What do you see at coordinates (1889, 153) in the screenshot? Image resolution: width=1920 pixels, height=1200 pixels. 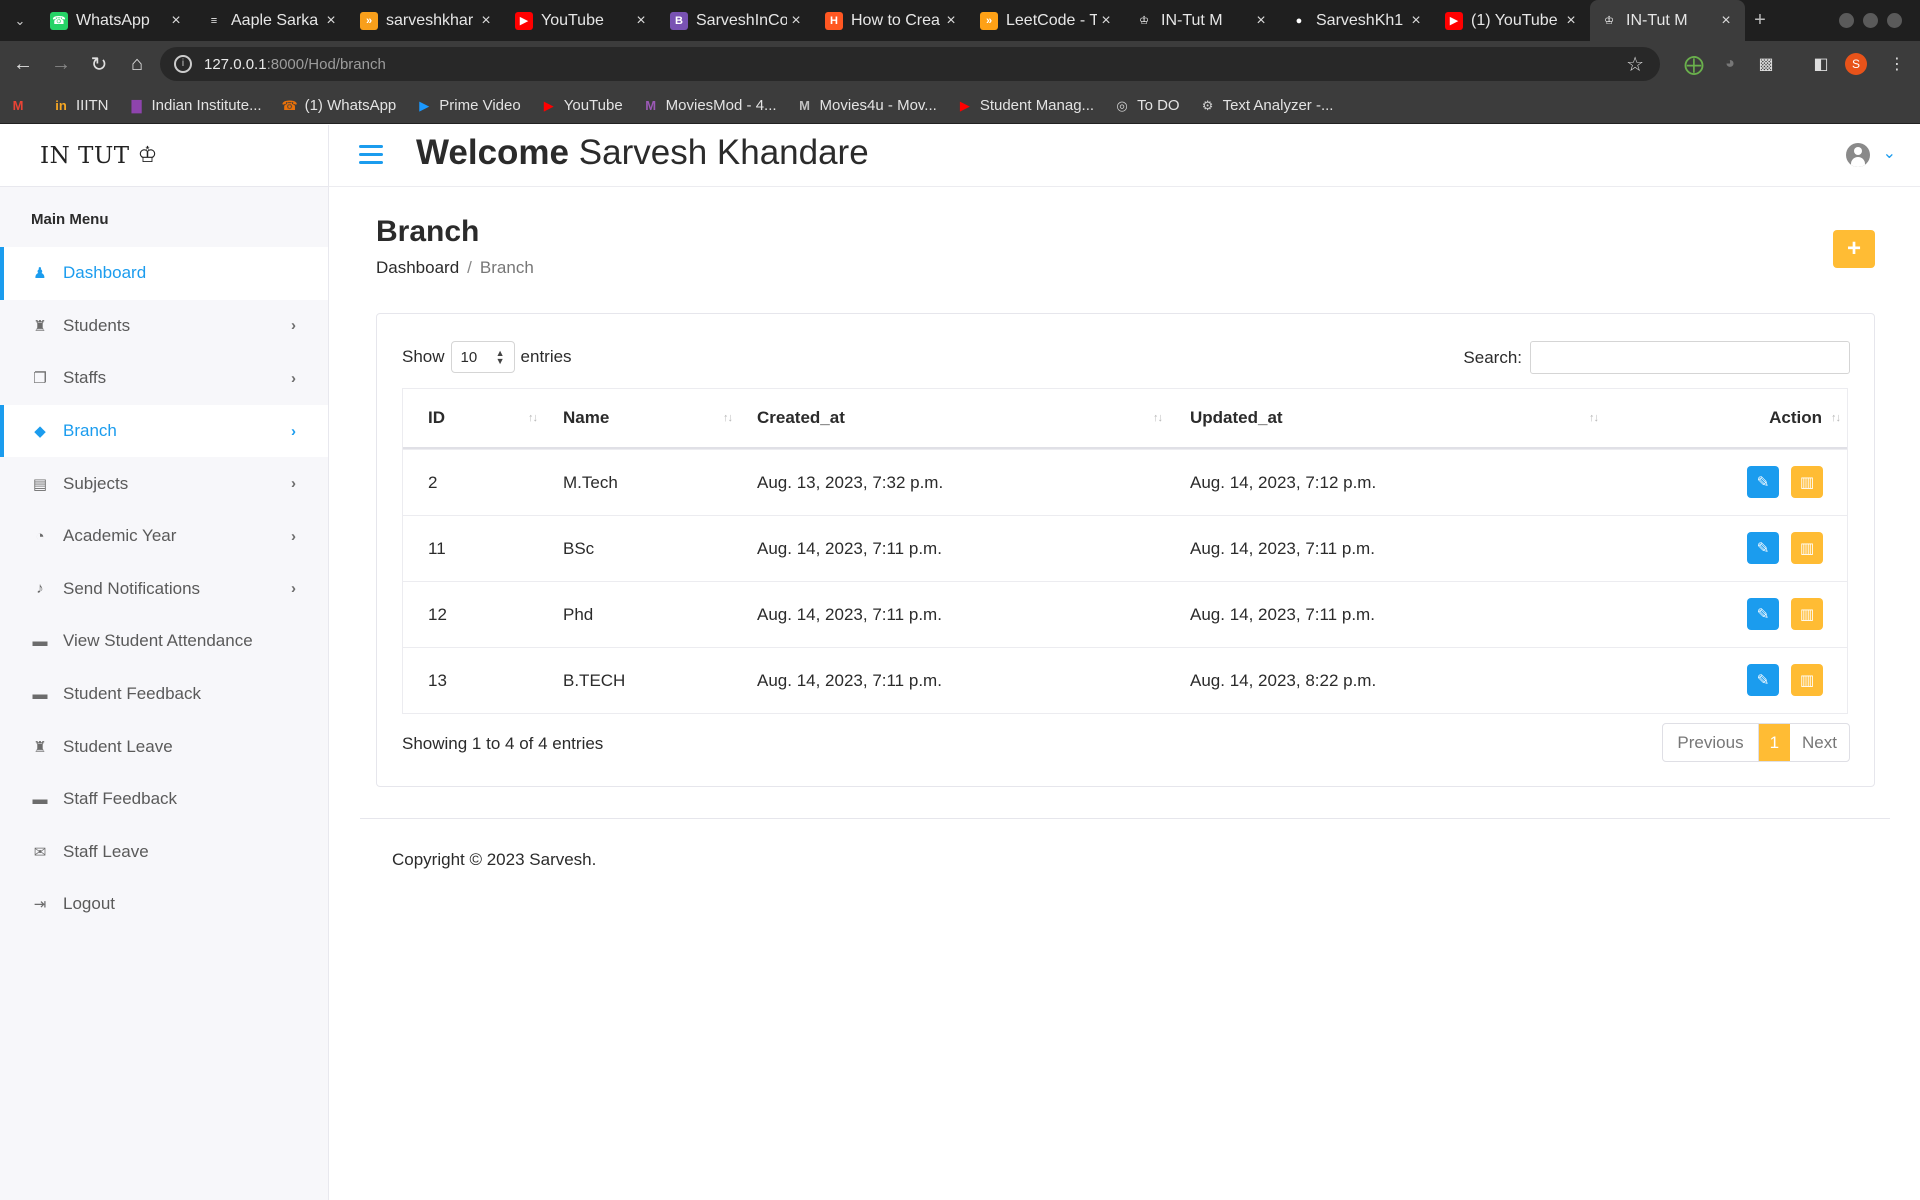 I see `user-menu-chevron-icon: ⌄` at bounding box center [1889, 153].